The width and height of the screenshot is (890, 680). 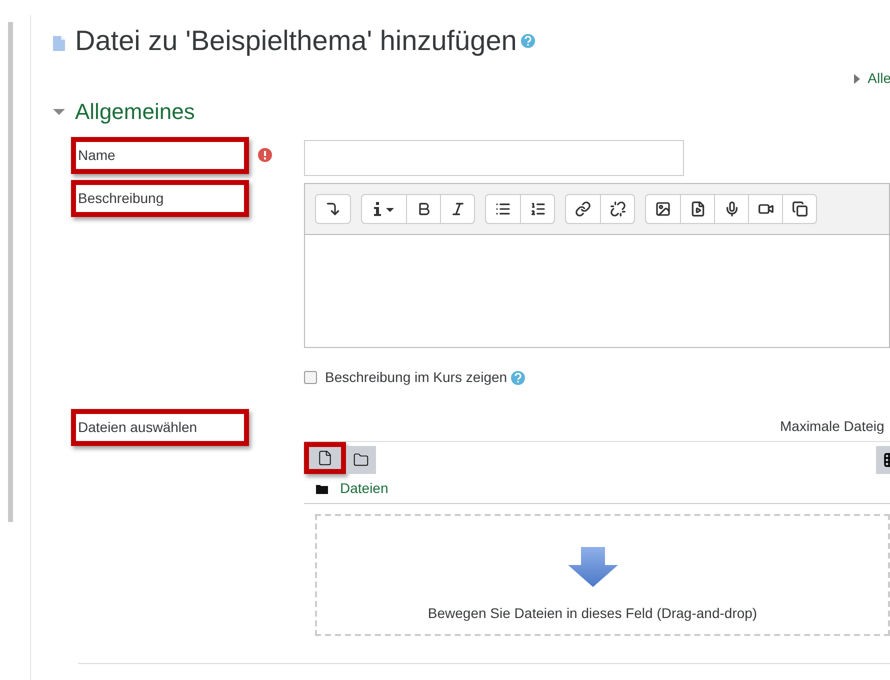 What do you see at coordinates (593, 567) in the screenshot?
I see `down-arrow-icon` at bounding box center [593, 567].